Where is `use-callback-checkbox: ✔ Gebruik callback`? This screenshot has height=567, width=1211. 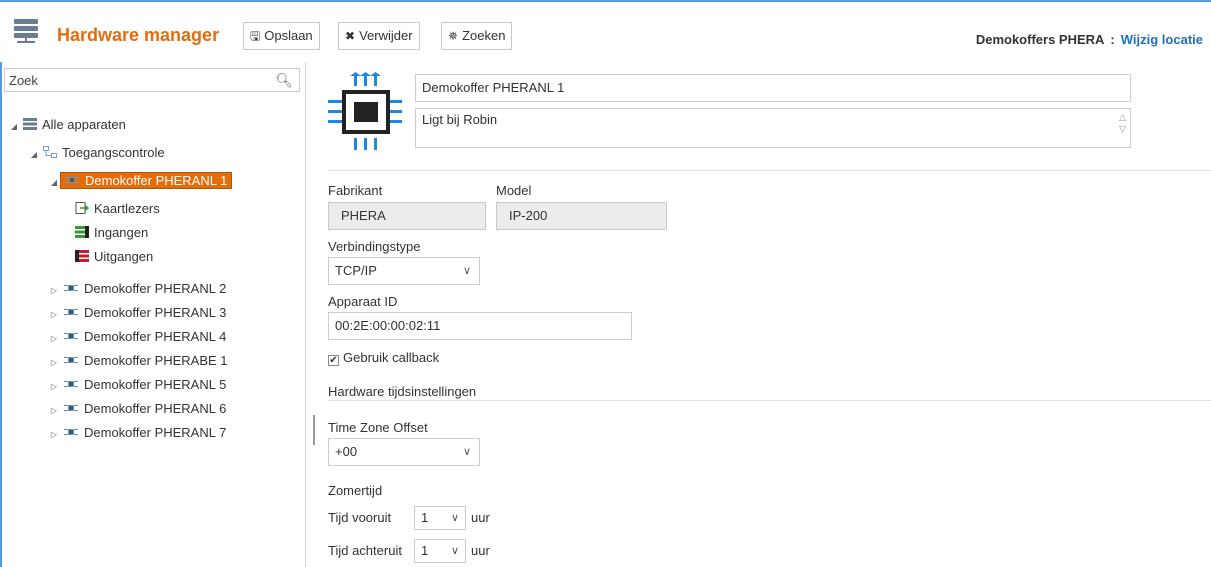
use-callback-checkbox: ✔ Gebruik callback is located at coordinates (383, 358).